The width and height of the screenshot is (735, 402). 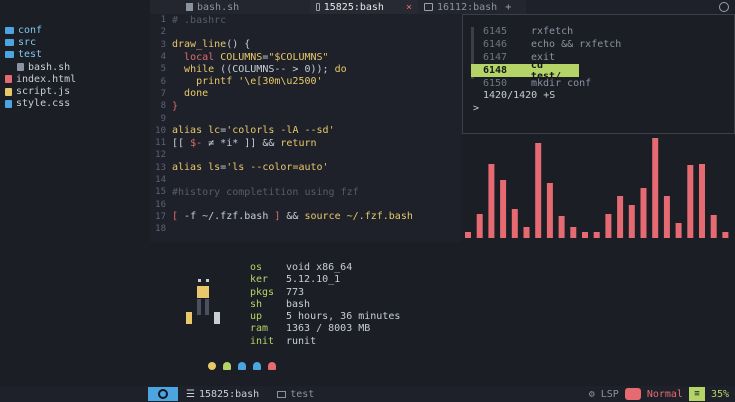 What do you see at coordinates (598, 189) in the screenshot?
I see `audio-visualizer` at bounding box center [598, 189].